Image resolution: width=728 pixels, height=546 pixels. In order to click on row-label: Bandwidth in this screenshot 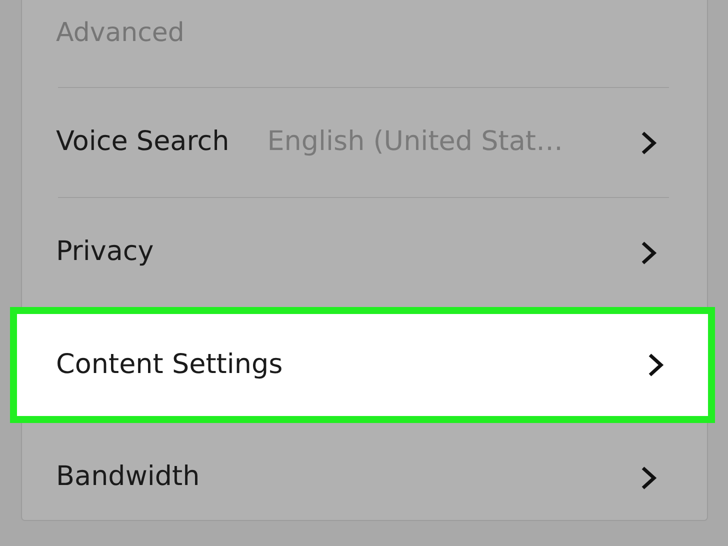, I will do `click(128, 477)`.